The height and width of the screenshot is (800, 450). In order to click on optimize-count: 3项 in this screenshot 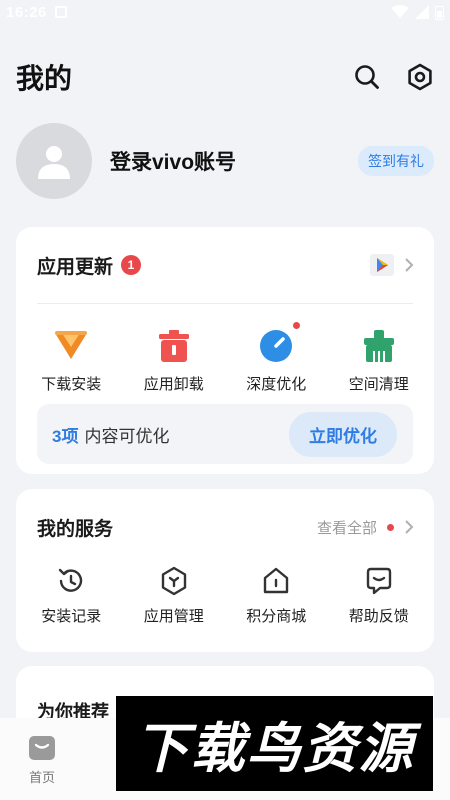, I will do `click(65, 436)`.